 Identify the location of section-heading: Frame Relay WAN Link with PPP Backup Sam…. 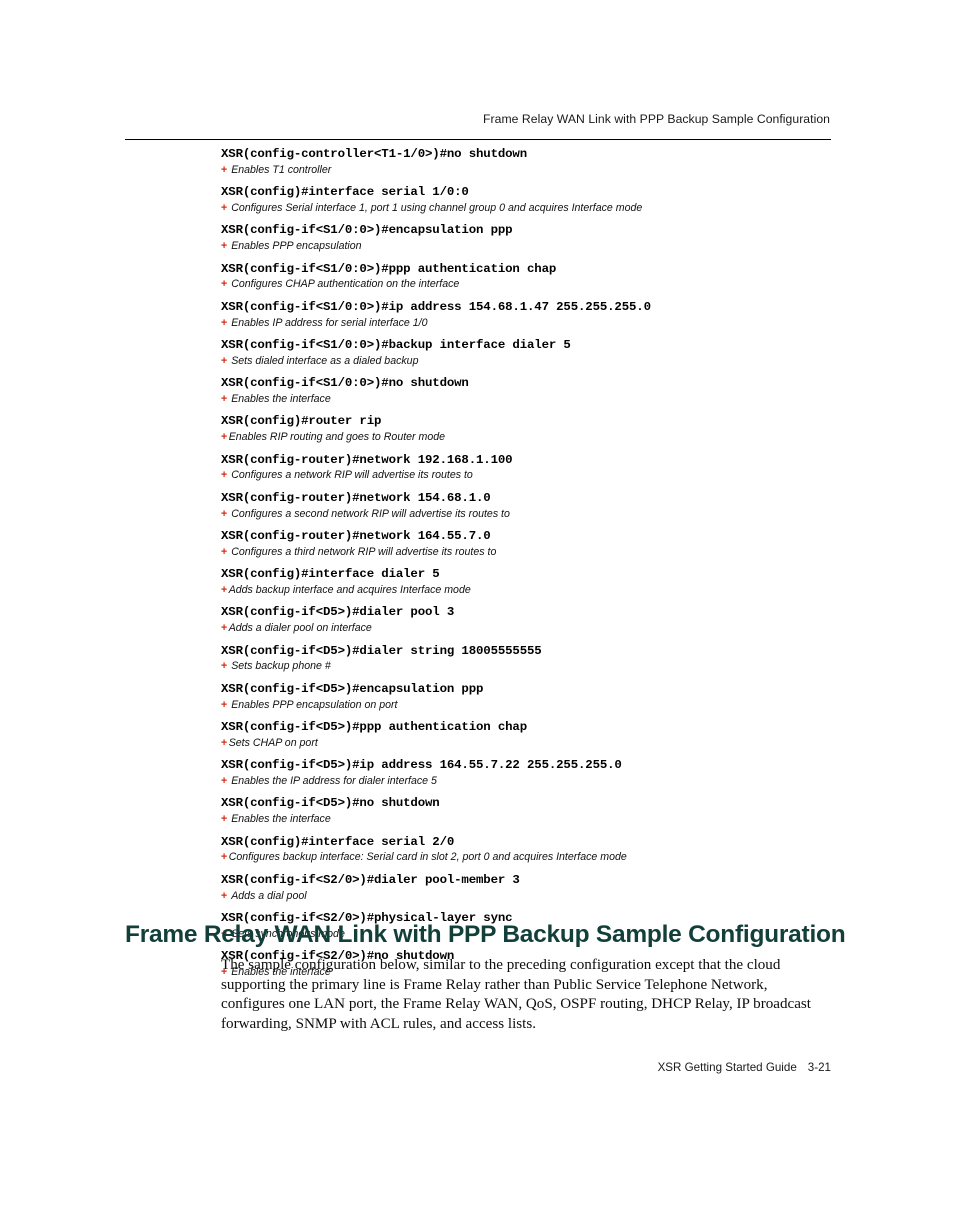
(485, 935).